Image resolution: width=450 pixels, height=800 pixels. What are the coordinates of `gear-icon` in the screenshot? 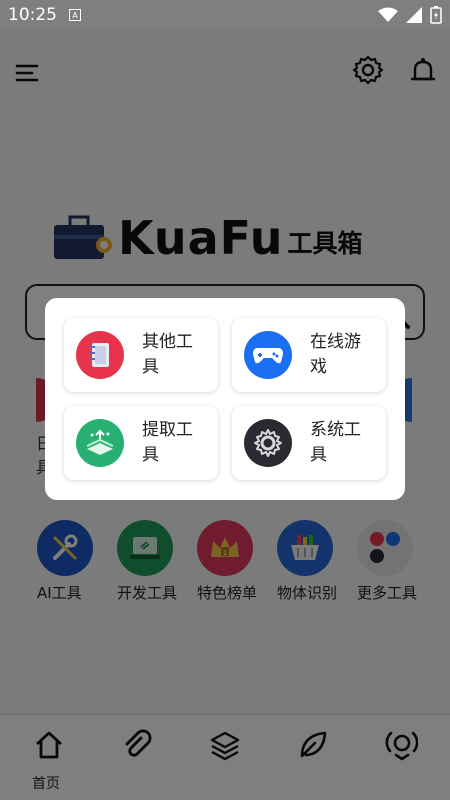 It's located at (268, 443).